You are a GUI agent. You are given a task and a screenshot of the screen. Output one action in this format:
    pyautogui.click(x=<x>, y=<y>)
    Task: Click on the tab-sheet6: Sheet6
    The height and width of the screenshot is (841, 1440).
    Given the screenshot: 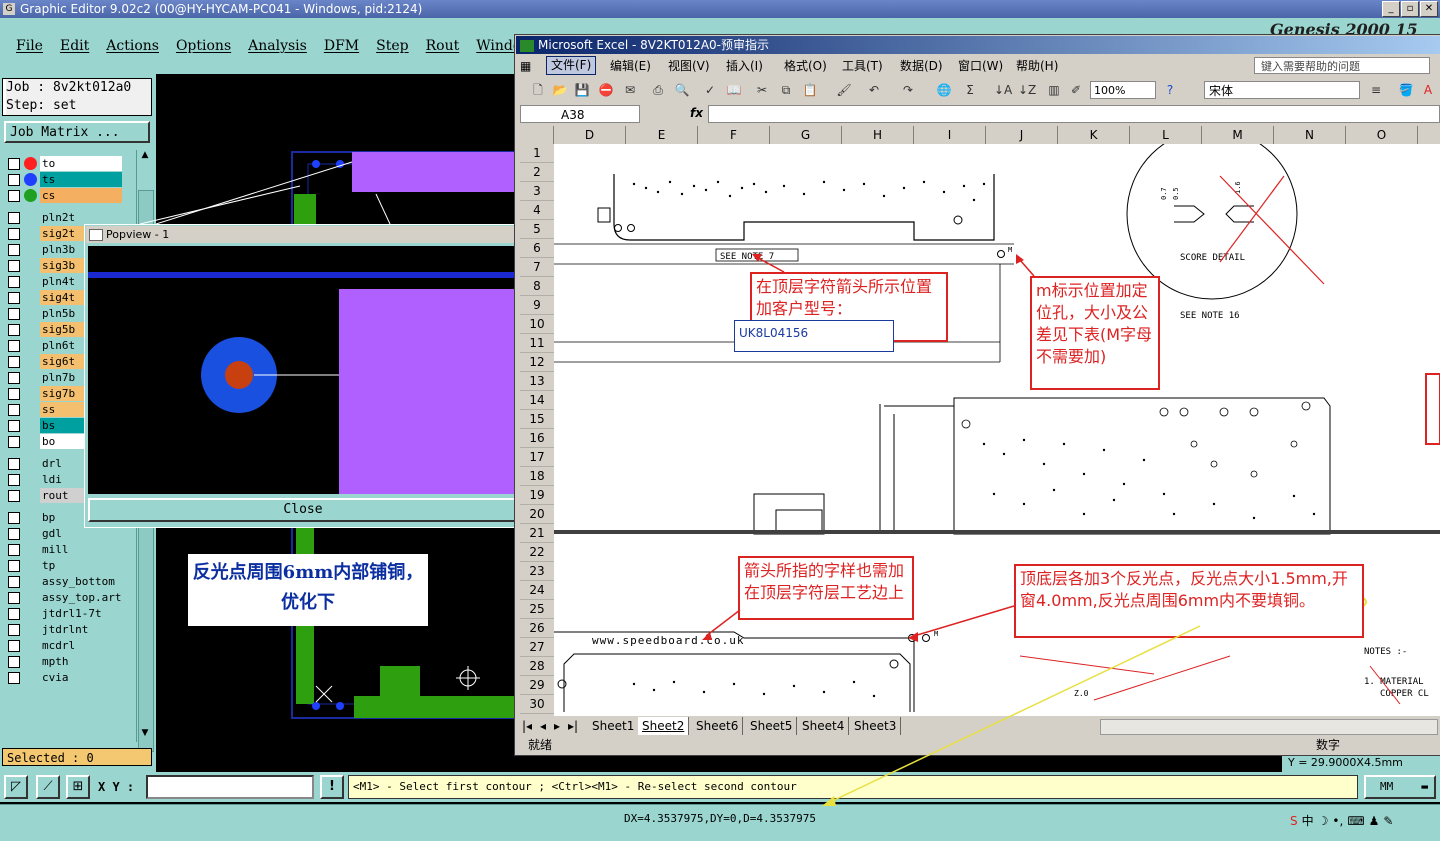 What is the action you would take?
    pyautogui.click(x=718, y=726)
    